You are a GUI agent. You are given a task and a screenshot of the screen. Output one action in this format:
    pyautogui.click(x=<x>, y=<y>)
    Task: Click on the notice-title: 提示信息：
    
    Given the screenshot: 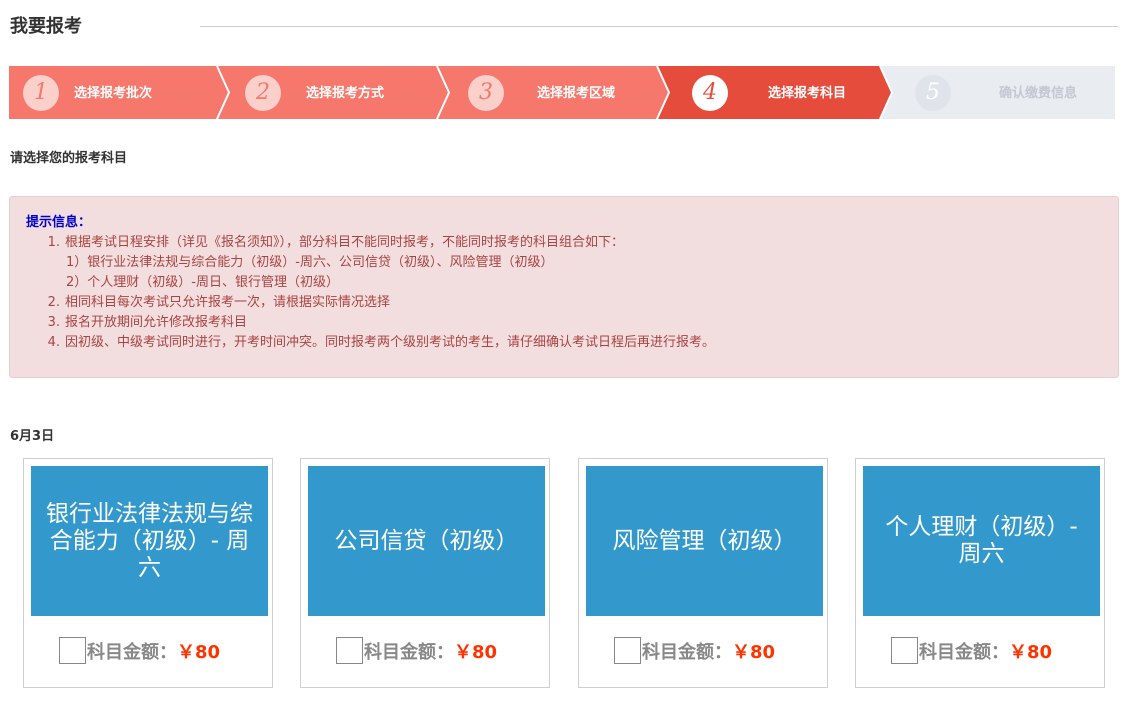 What is the action you would take?
    pyautogui.click(x=59, y=222)
    